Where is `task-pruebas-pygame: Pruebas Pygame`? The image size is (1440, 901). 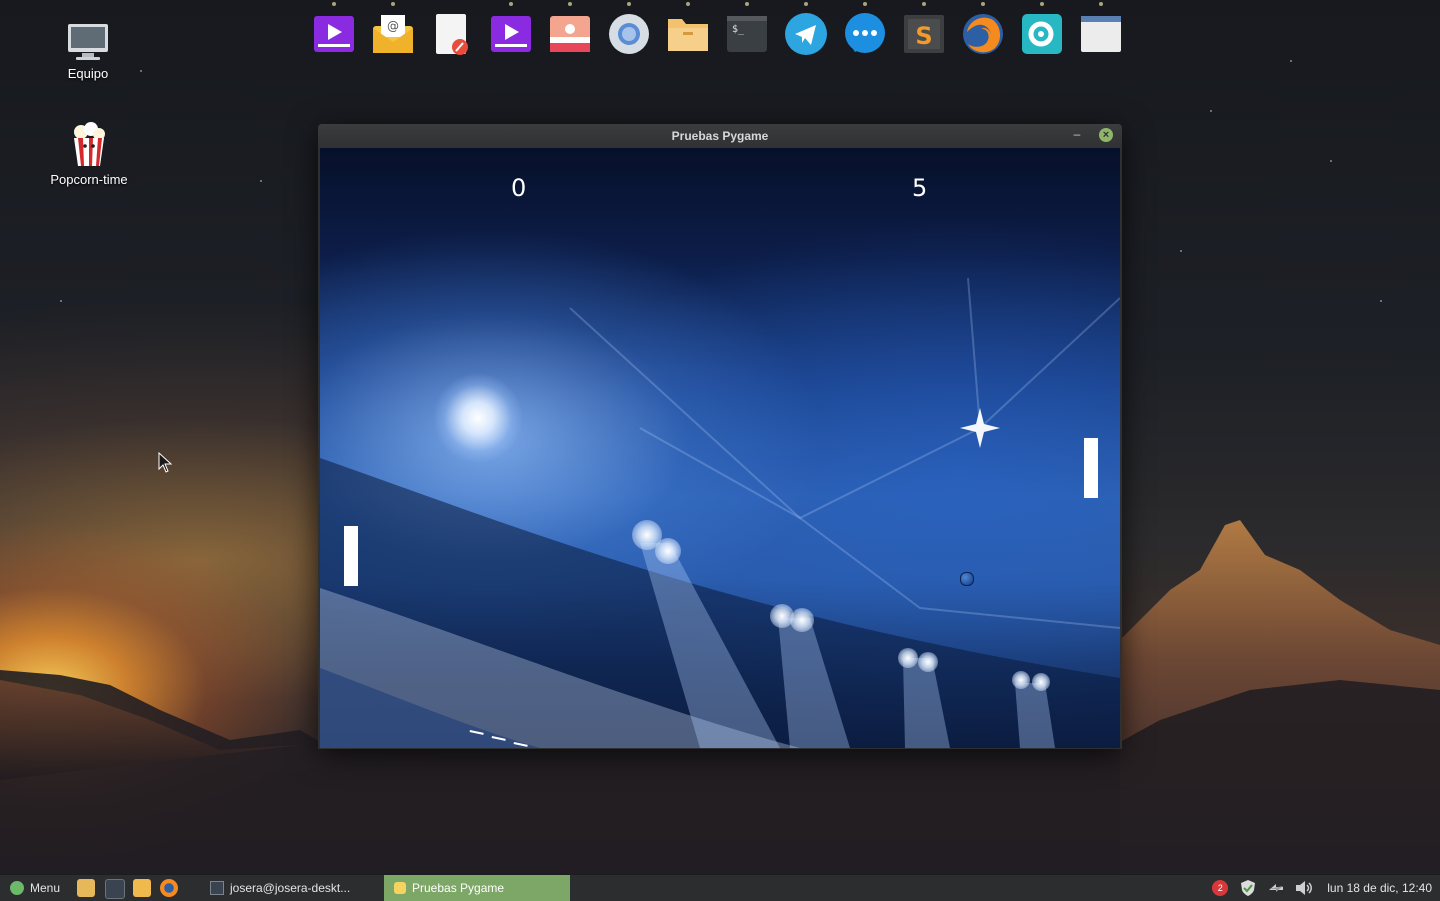
task-pruebas-pygame: Pruebas Pygame is located at coordinates (477, 888).